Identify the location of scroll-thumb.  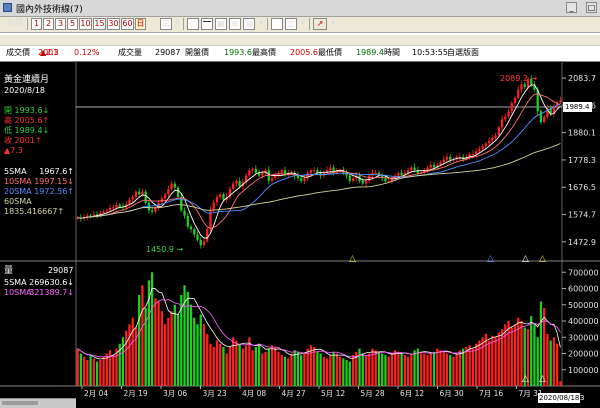
(20, 403).